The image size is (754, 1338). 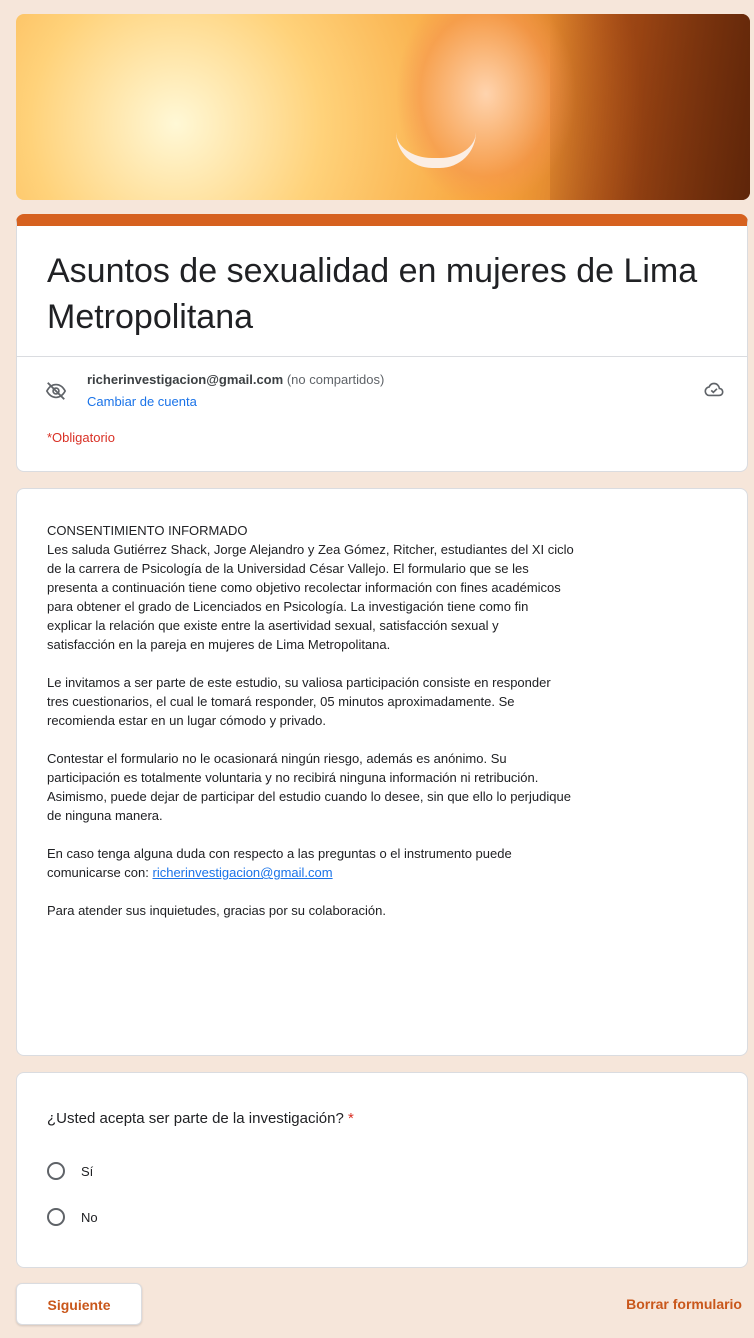 I want to click on header-divider, so click(x=382, y=356).